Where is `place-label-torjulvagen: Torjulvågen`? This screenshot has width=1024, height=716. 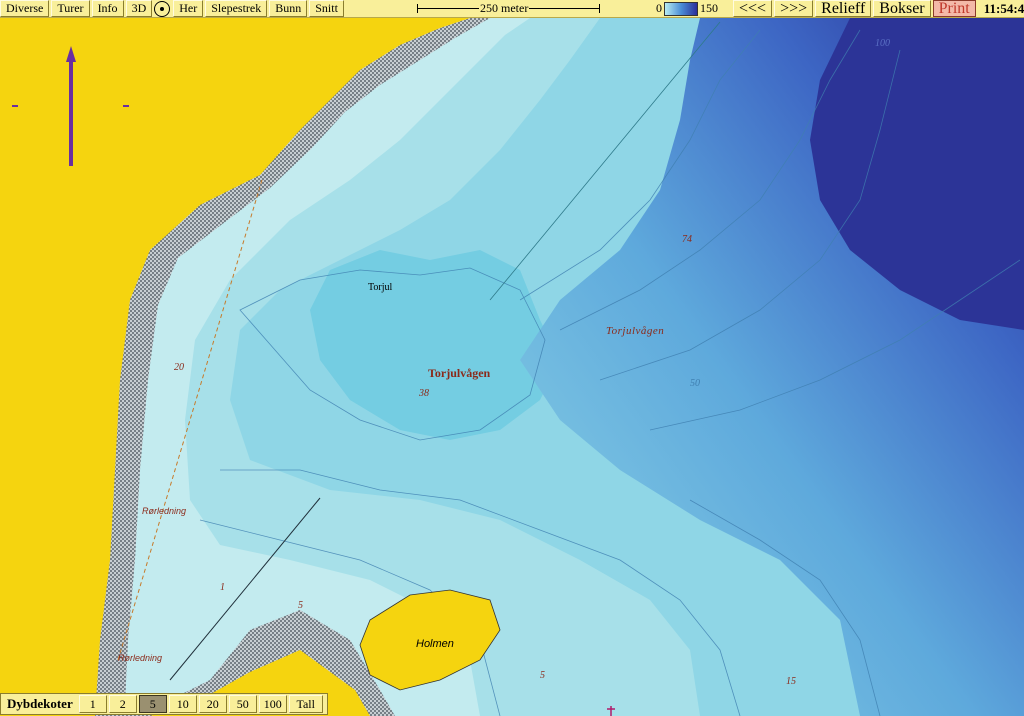 place-label-torjulvagen: Torjulvågen is located at coordinates (459, 373).